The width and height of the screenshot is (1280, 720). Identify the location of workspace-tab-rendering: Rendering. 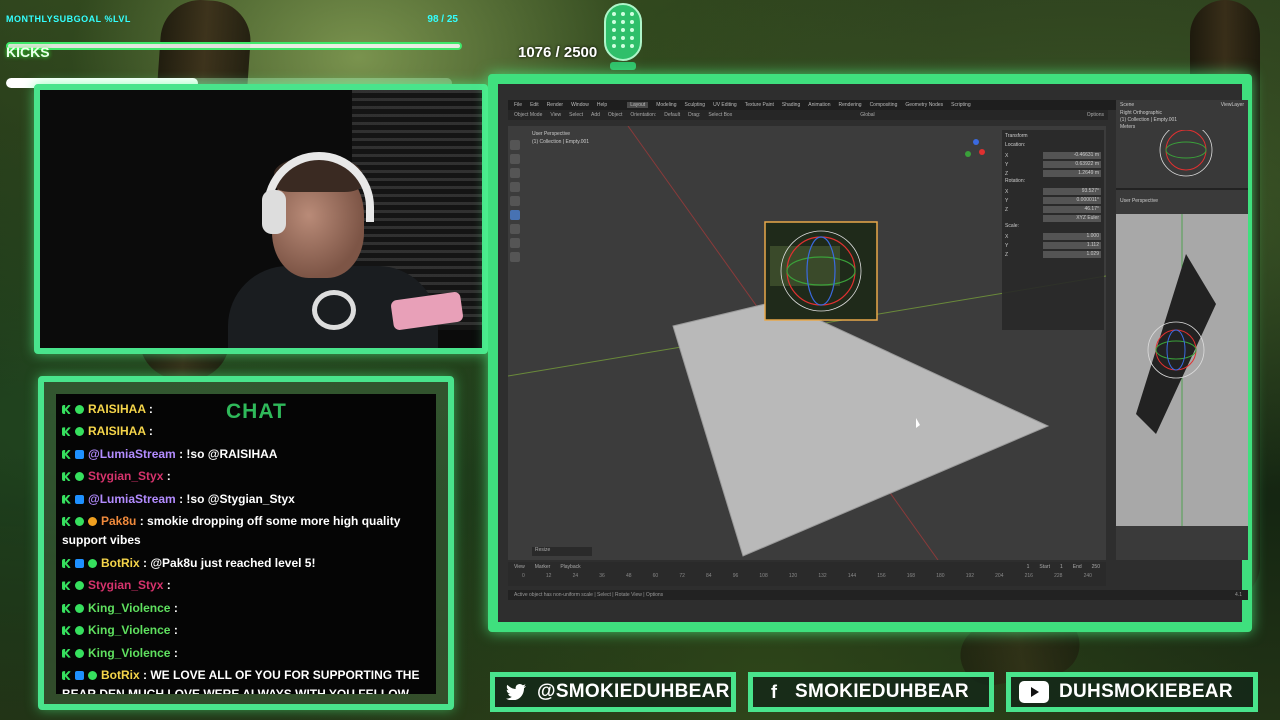
(849, 105).